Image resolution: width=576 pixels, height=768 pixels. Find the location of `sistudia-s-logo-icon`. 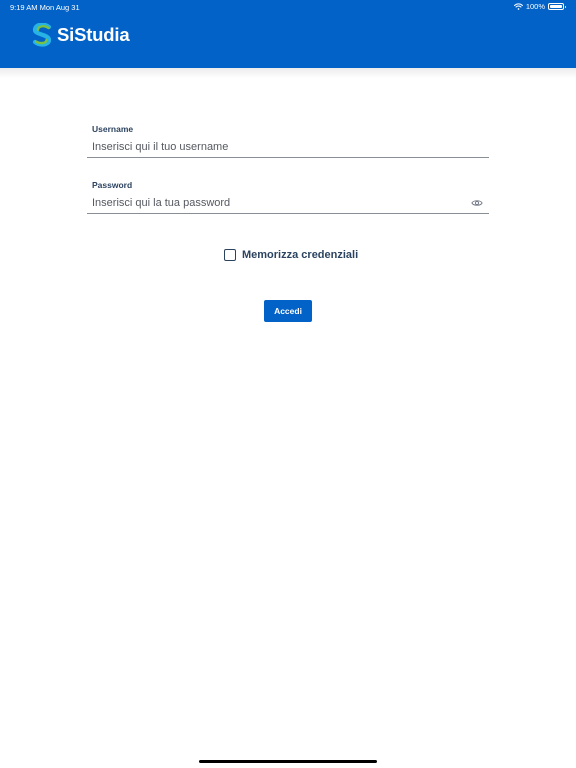

sistudia-s-logo-icon is located at coordinates (42, 35).